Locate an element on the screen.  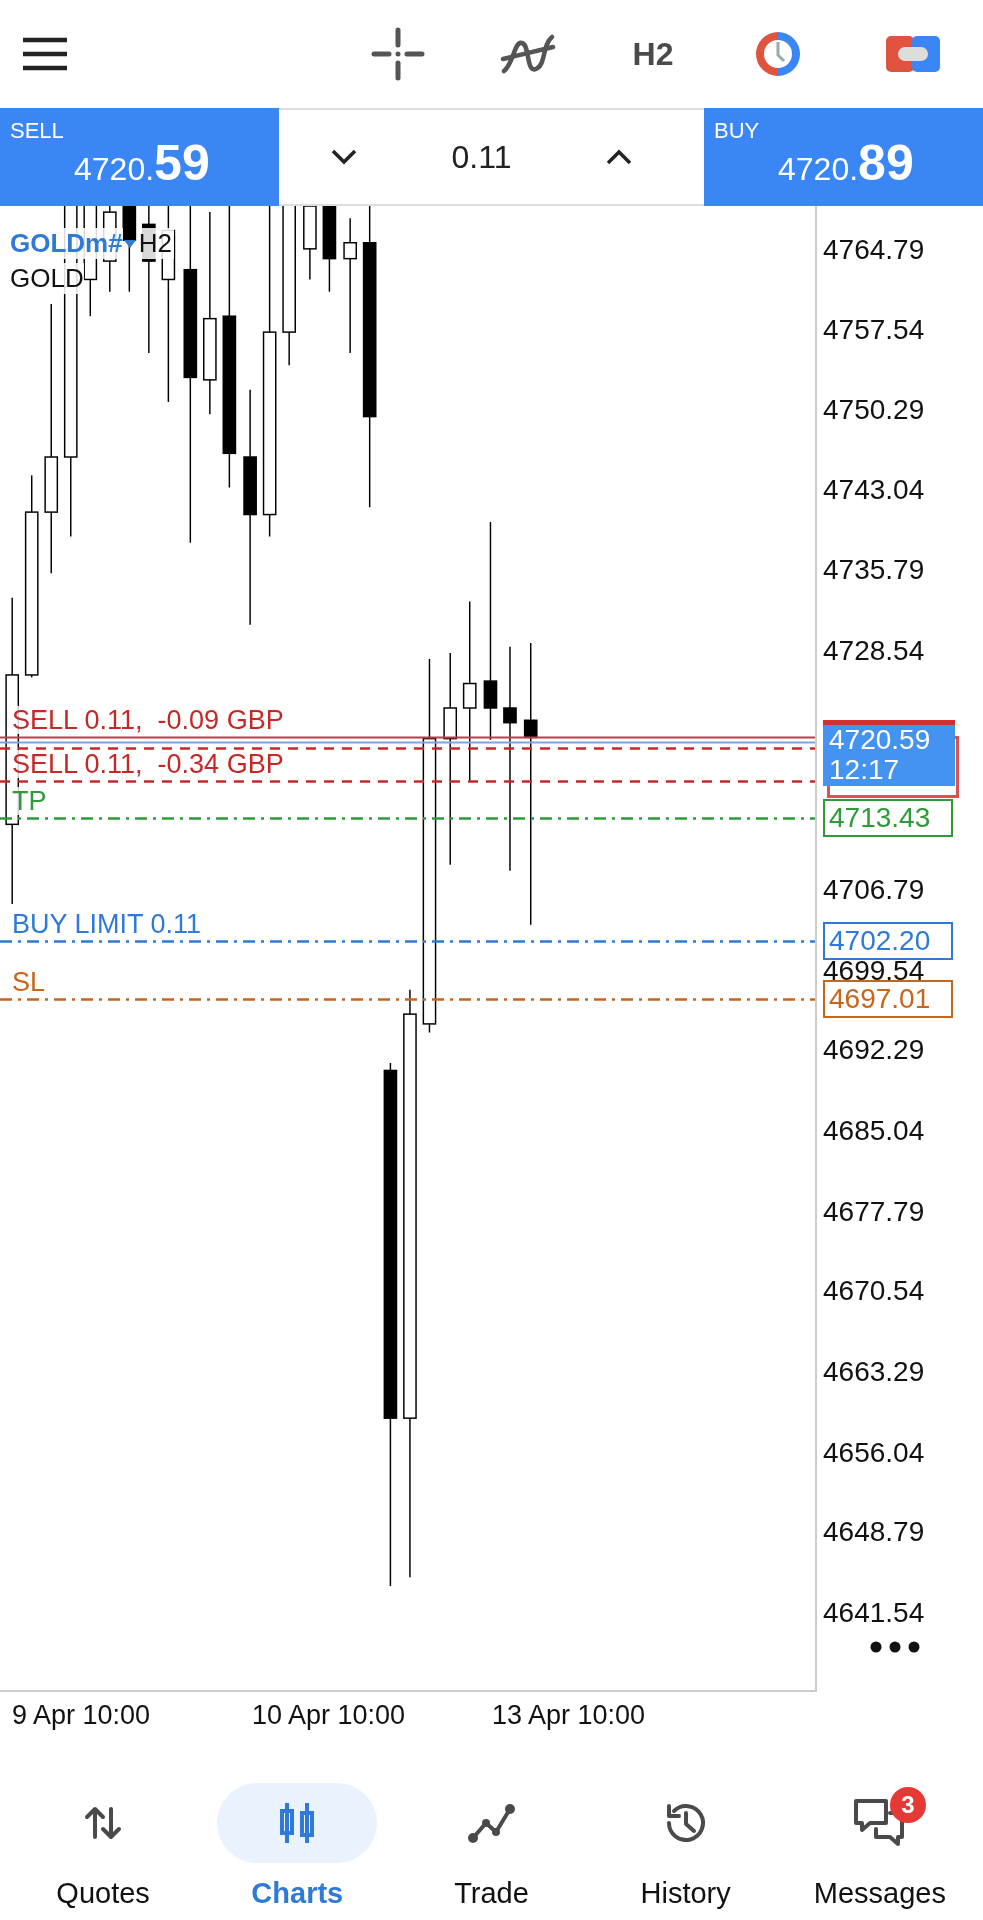
price-tag: 4697.01 is located at coordinates (888, 999).